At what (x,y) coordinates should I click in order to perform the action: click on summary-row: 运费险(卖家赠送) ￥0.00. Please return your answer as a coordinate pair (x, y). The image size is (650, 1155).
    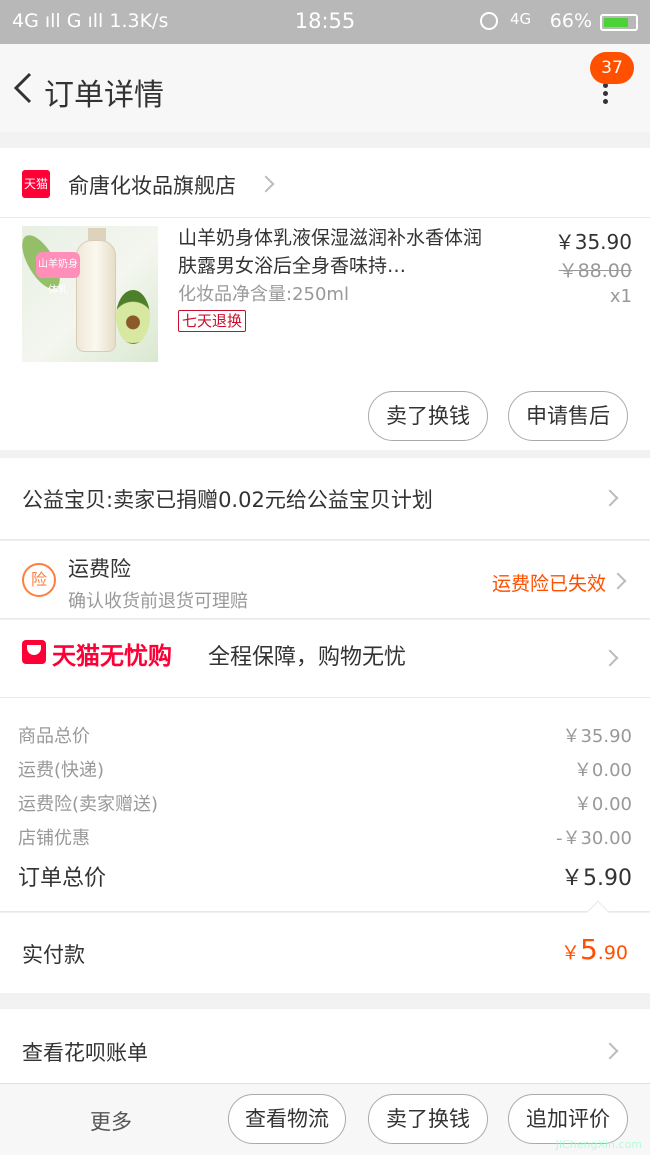
    Looking at the image, I should click on (325, 803).